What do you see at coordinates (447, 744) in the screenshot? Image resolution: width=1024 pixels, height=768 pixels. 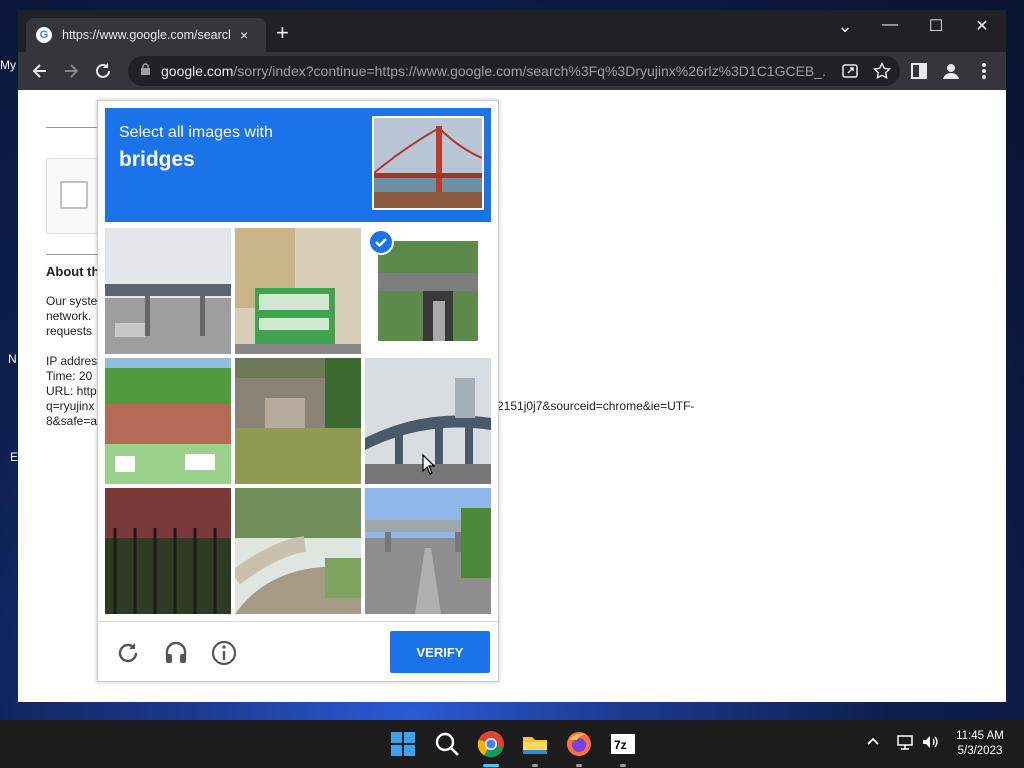 I see `taskbar-search-icon` at bounding box center [447, 744].